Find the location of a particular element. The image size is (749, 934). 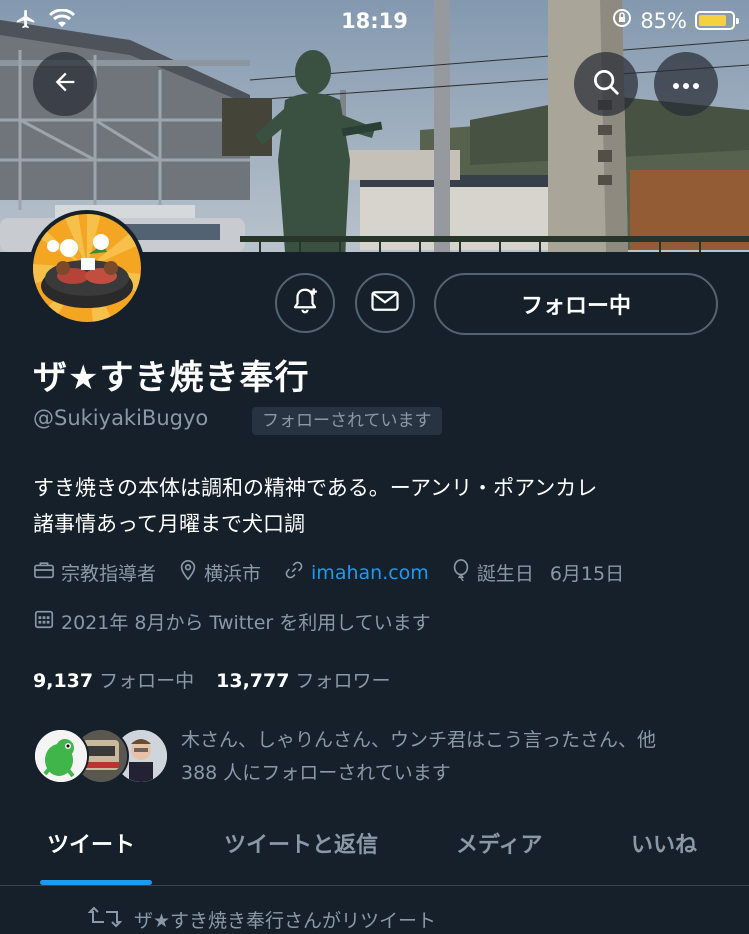

joined-row: 2021年 8月から Twitter を利用しています is located at coordinates (243, 621).